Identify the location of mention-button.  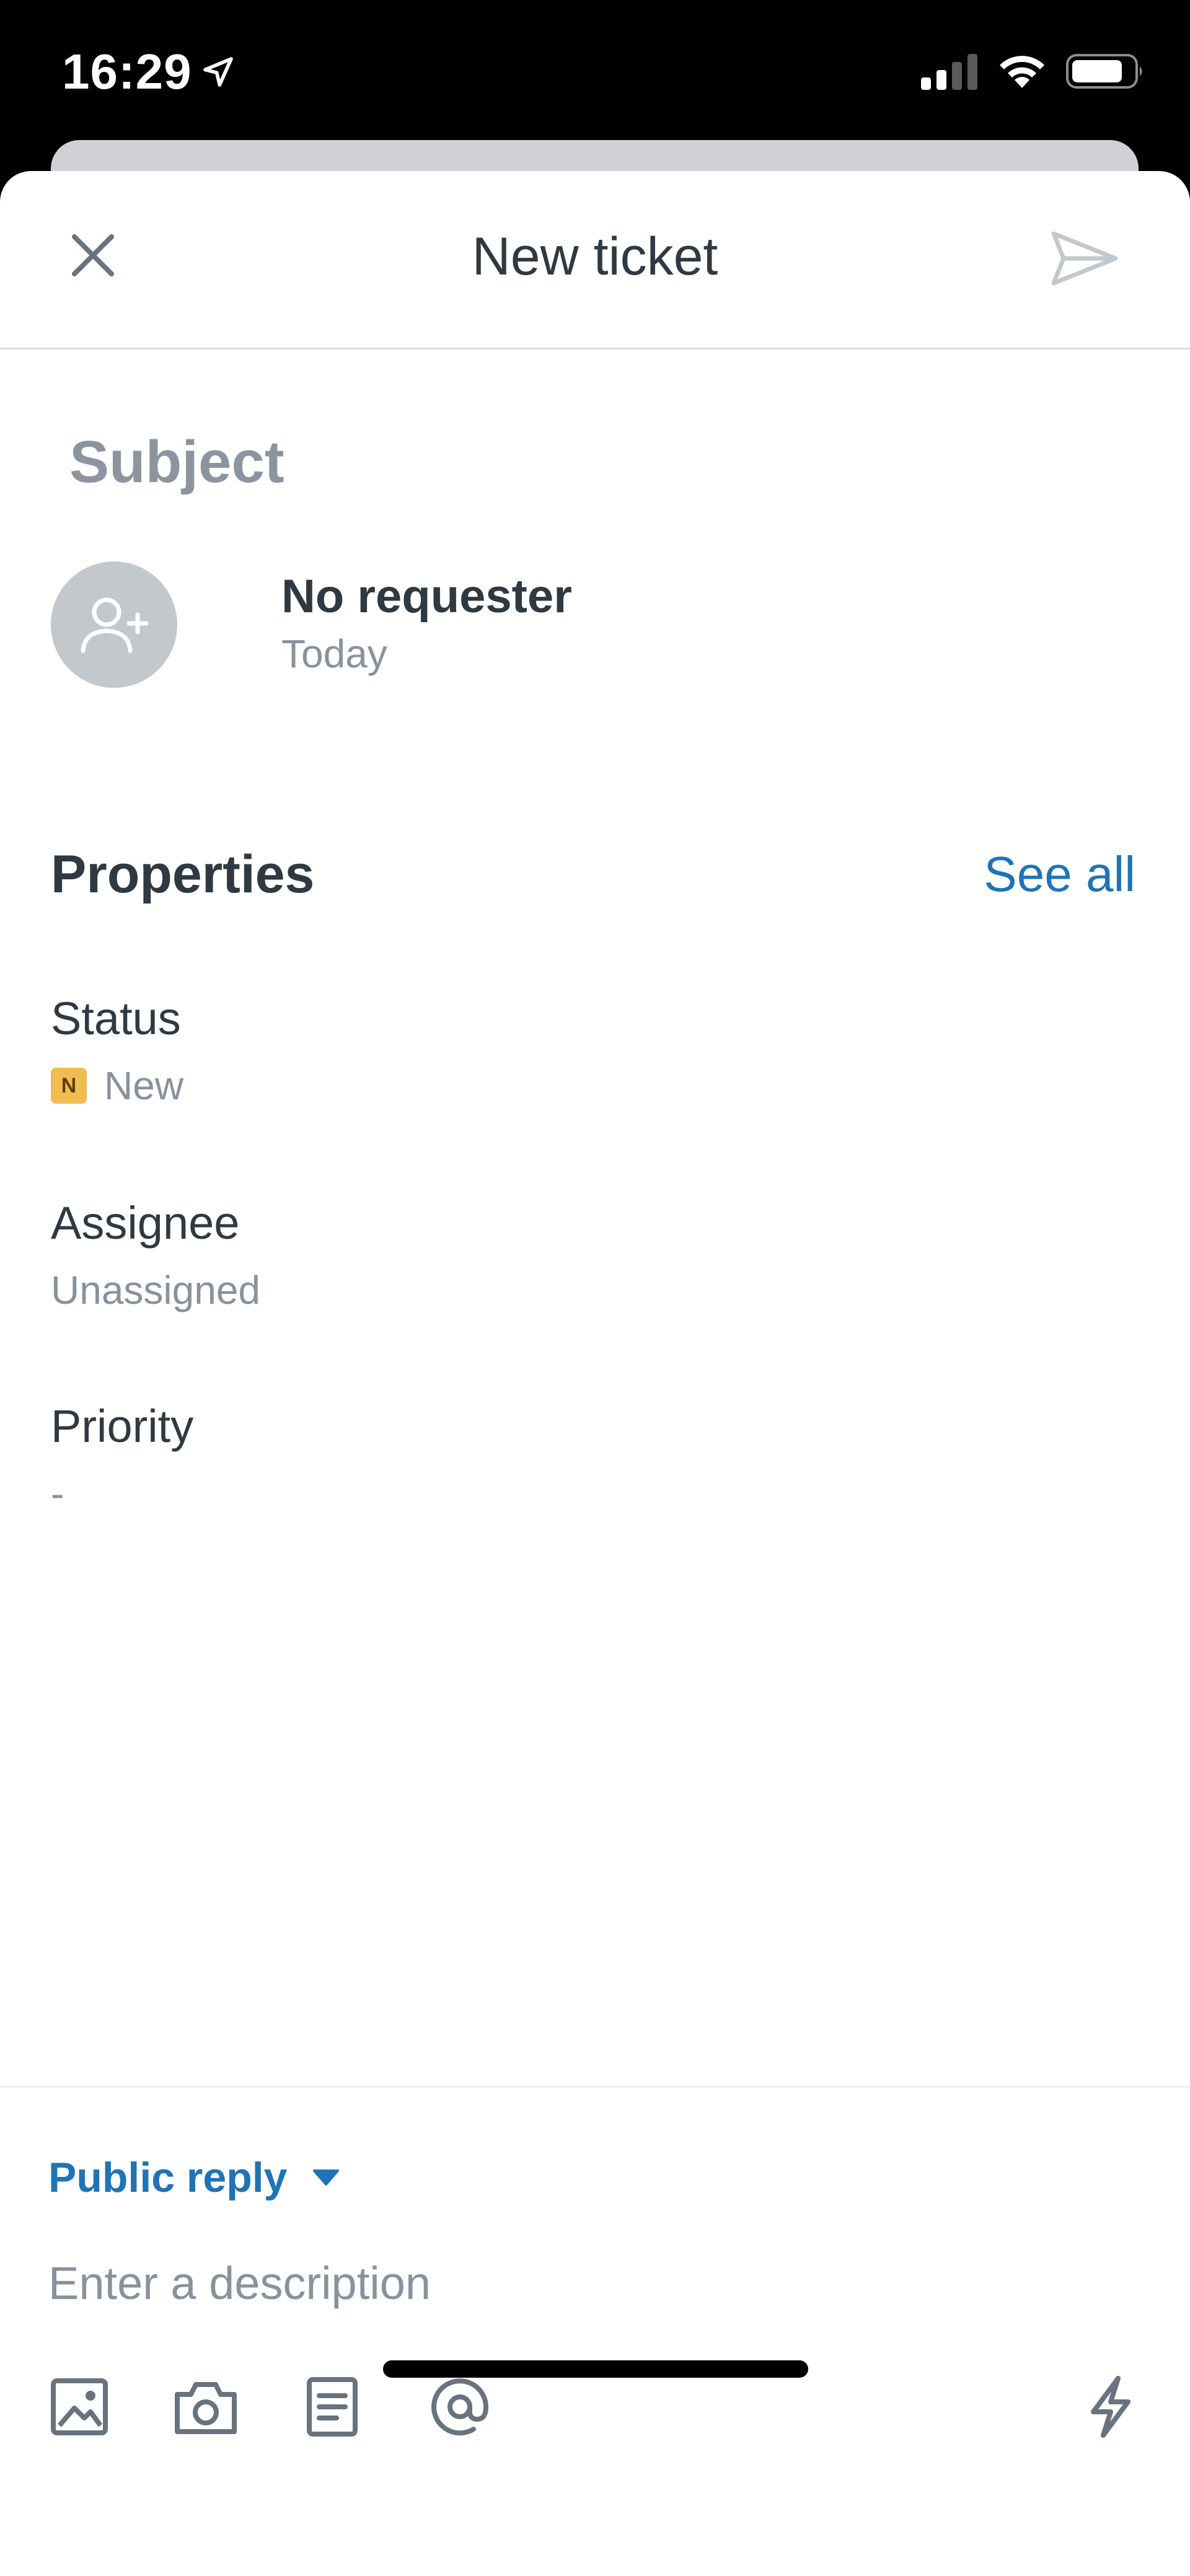
(460, 2407).